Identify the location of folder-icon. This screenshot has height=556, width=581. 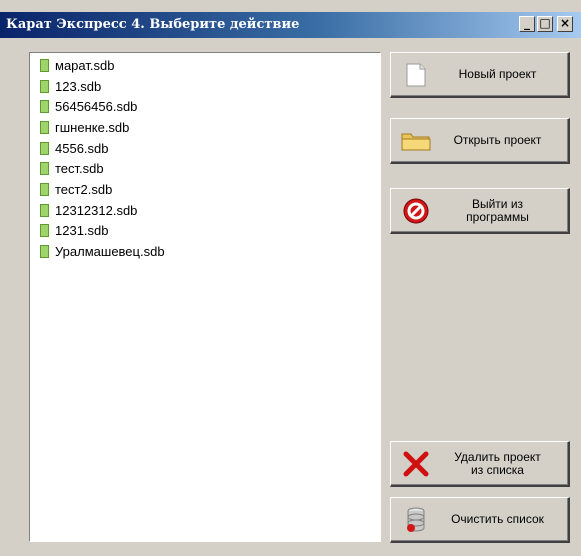
(416, 141).